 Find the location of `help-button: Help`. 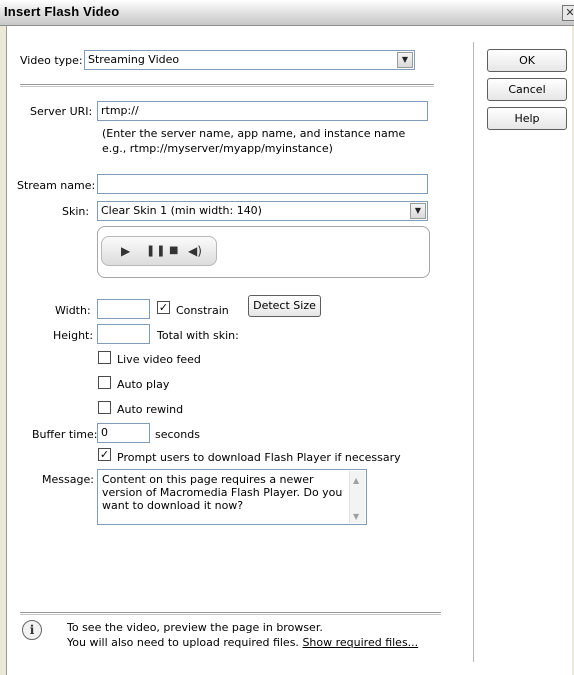

help-button: Help is located at coordinates (527, 118).